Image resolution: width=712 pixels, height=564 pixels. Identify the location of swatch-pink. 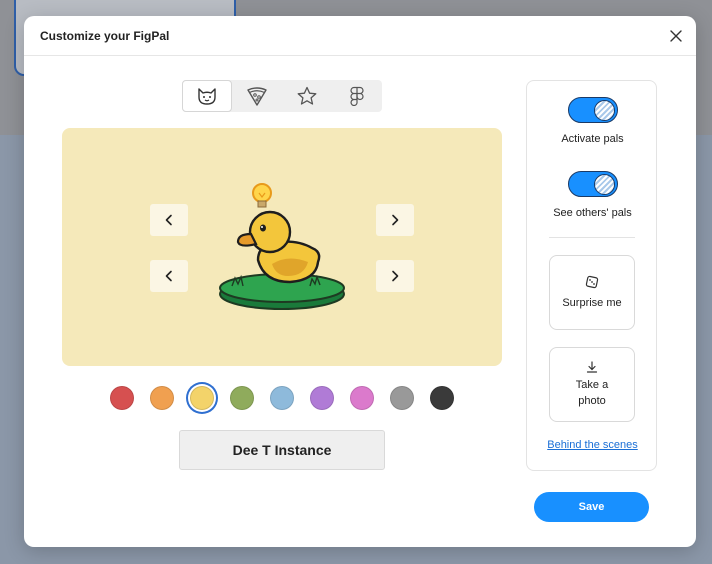
(362, 398).